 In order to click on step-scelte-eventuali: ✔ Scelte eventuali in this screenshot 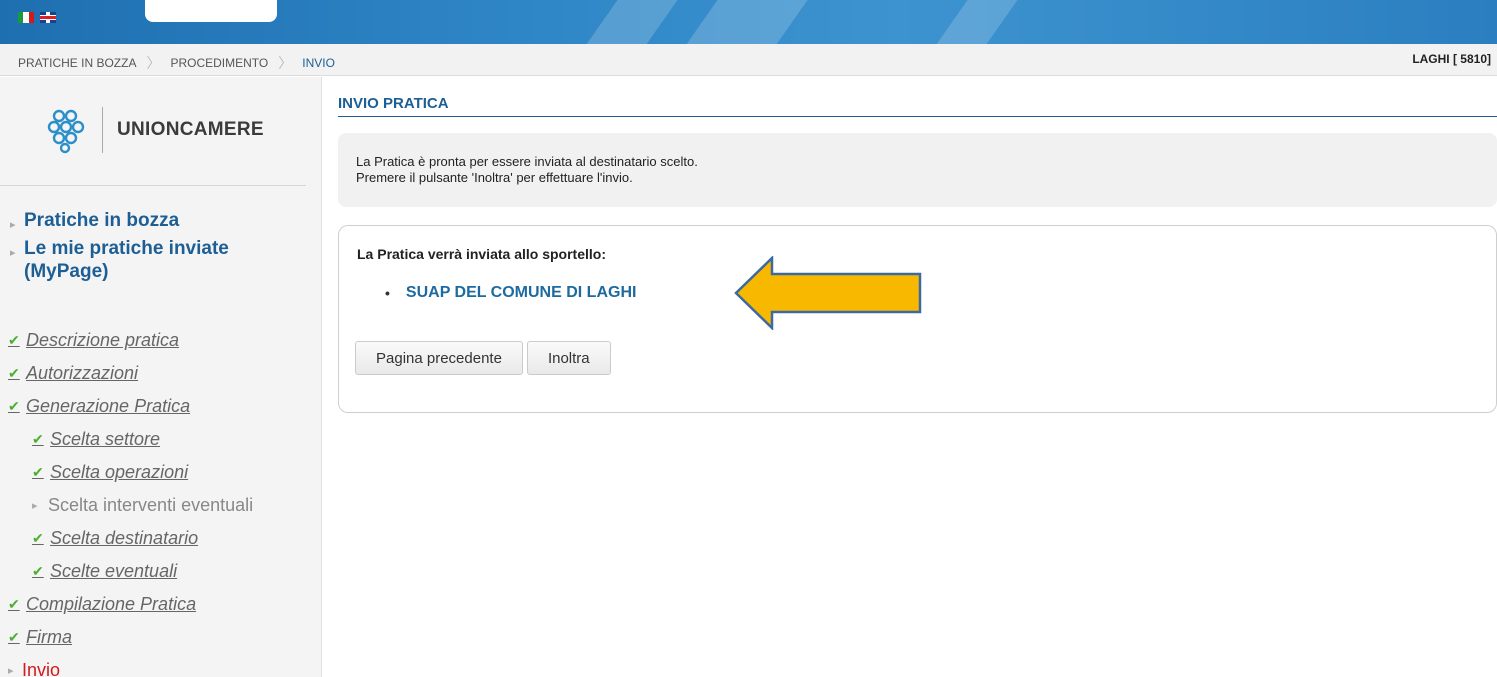, I will do `click(130, 571)`.